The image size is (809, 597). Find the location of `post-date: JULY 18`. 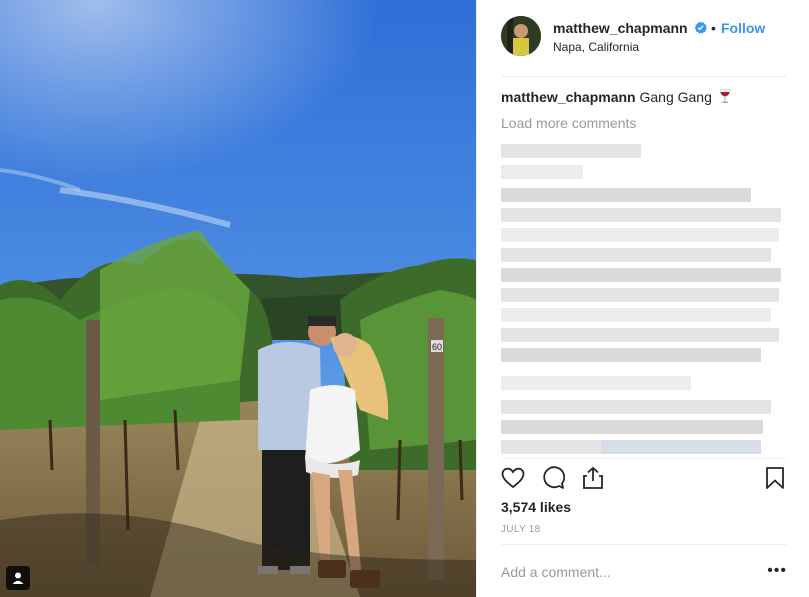

post-date: JULY 18 is located at coordinates (521, 529).